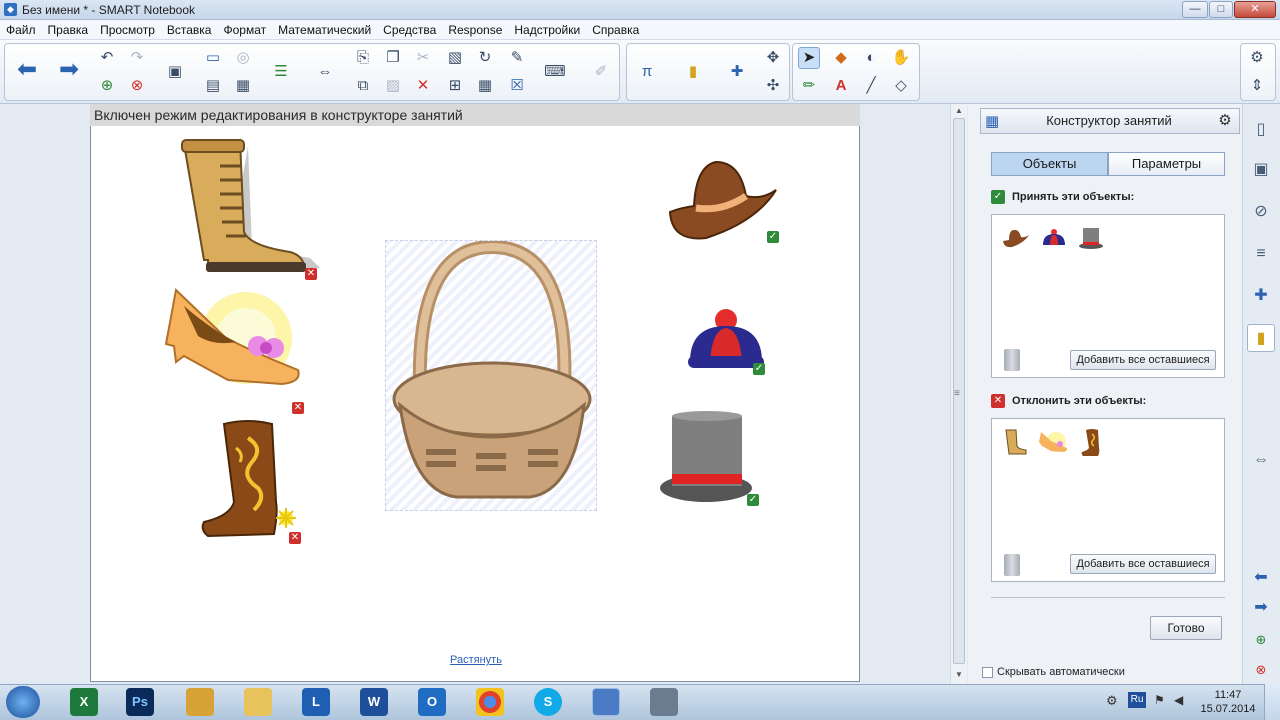 This screenshot has width=1280, height=720. I want to click on start-button-icon, so click(23, 702).